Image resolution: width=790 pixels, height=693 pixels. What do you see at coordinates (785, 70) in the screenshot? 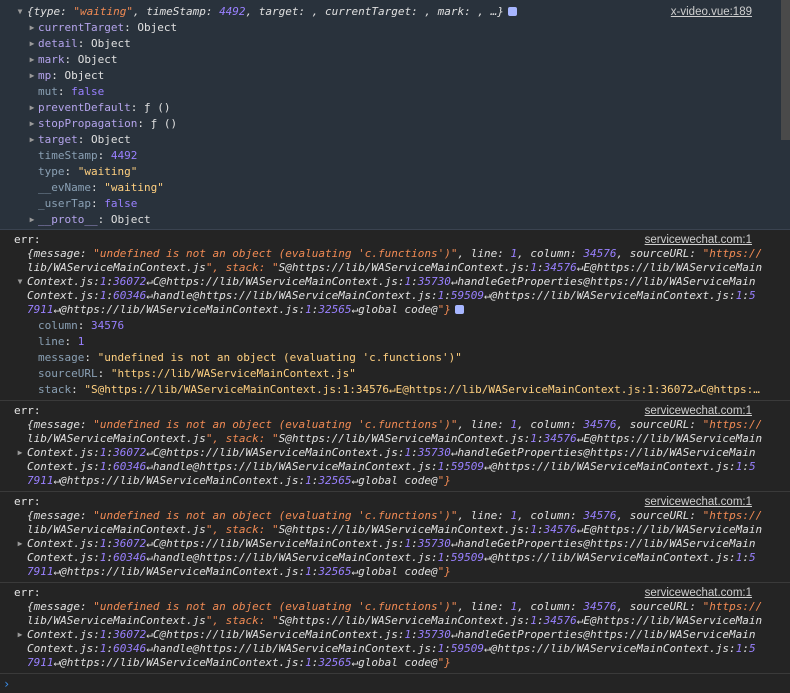
I see `scrollbar` at bounding box center [785, 70].